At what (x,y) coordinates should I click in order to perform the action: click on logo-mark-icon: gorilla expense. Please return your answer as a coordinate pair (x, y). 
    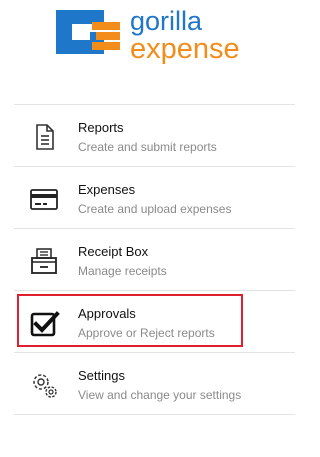
    Looking at the image, I should click on (148, 35).